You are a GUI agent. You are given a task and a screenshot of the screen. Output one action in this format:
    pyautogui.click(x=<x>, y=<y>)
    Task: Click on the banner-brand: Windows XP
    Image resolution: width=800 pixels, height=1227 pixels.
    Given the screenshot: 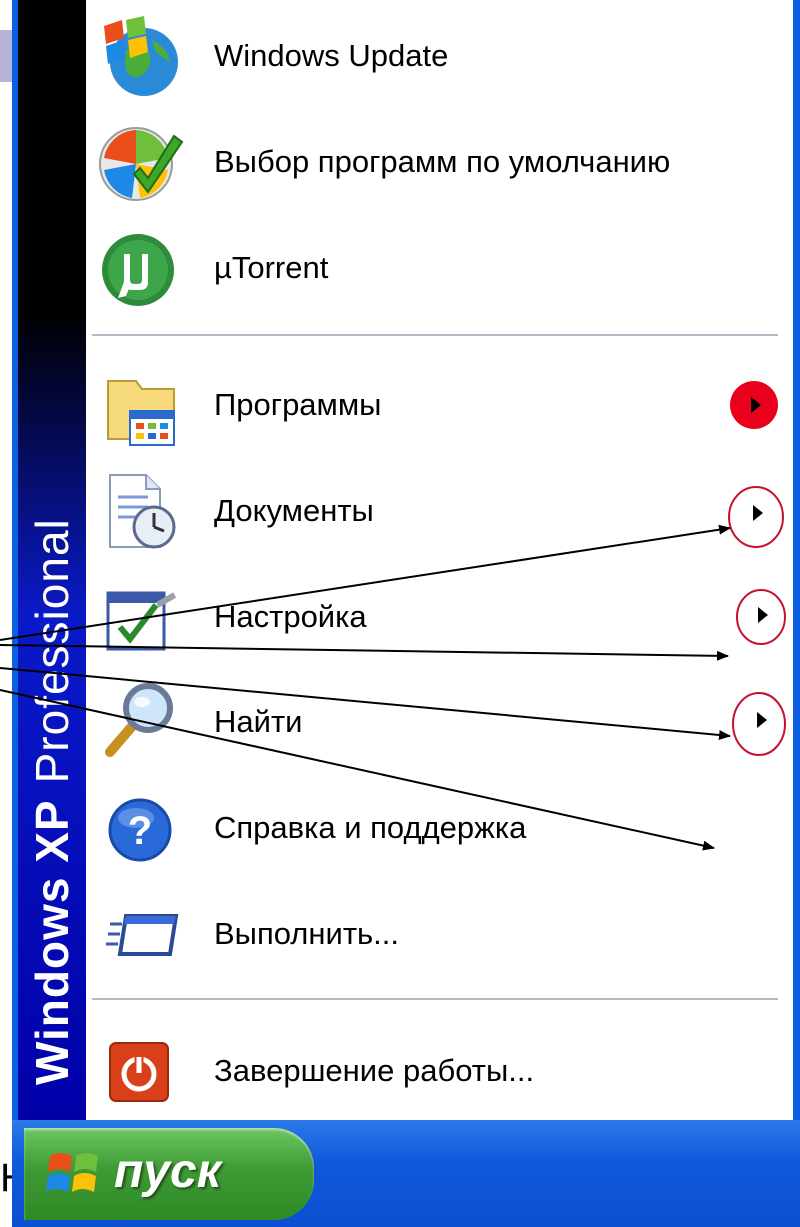 What is the action you would take?
    pyautogui.click(x=52, y=942)
    